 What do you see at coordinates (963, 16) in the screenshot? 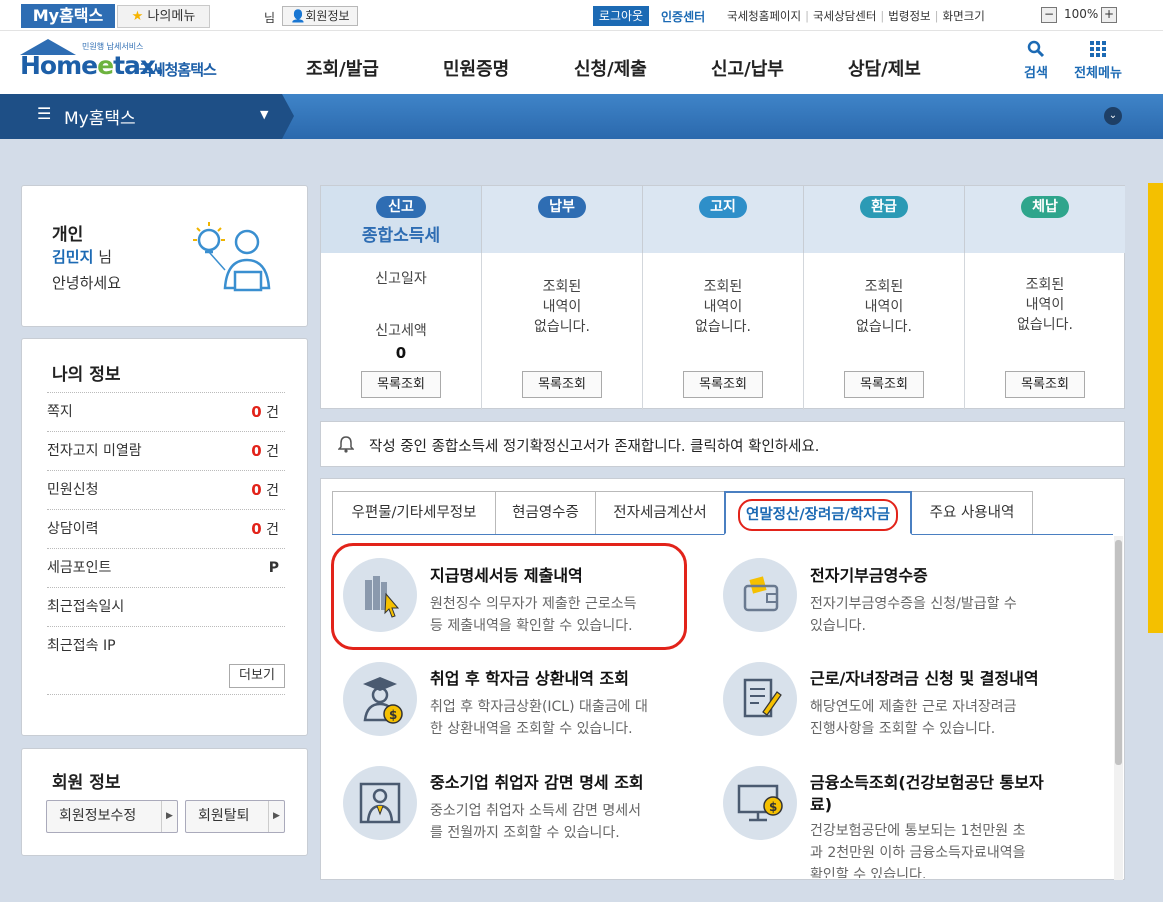
I see `screen-size-label: 화면크기` at bounding box center [963, 16].